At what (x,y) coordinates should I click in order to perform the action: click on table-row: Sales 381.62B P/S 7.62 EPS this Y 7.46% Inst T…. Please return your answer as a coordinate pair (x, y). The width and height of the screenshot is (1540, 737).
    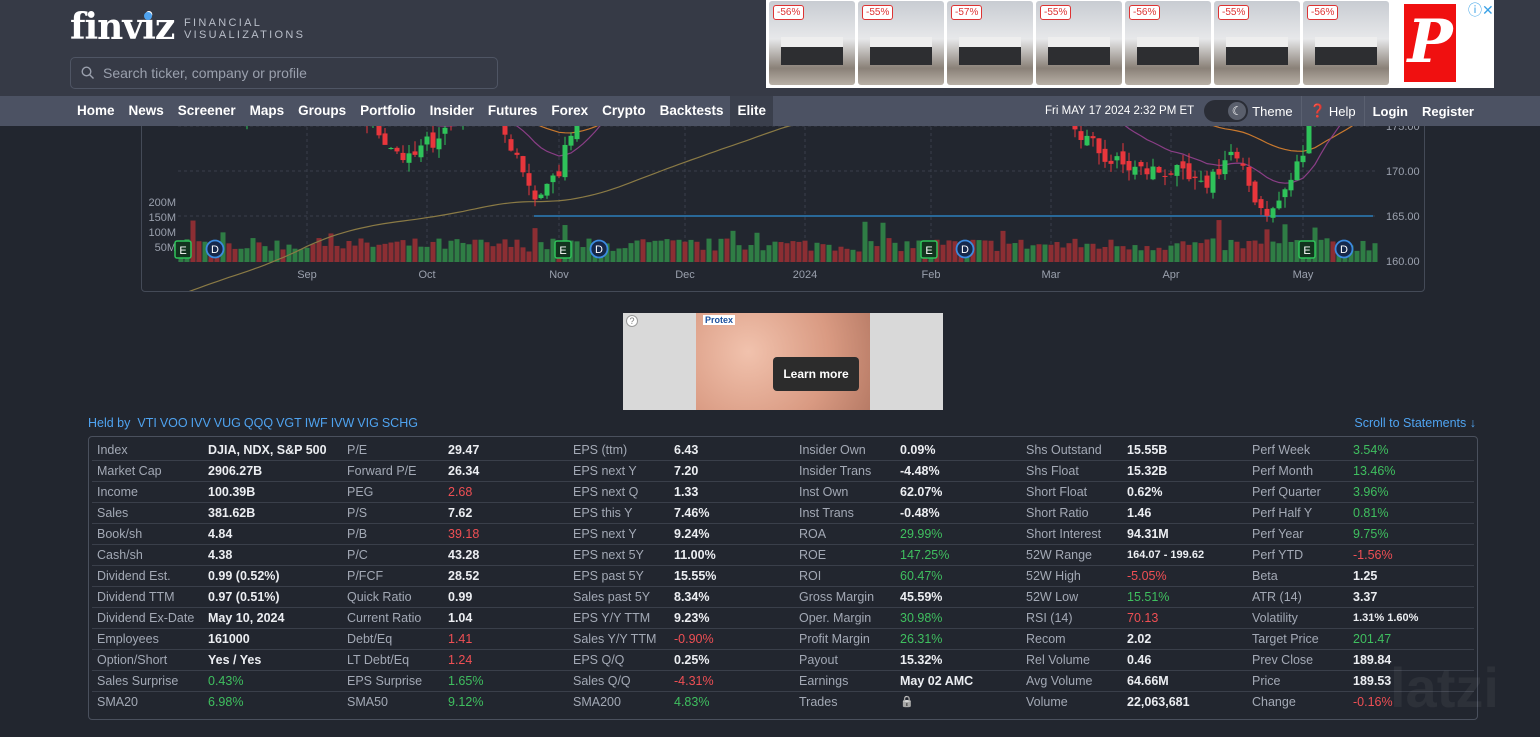
    Looking at the image, I should click on (783, 513).